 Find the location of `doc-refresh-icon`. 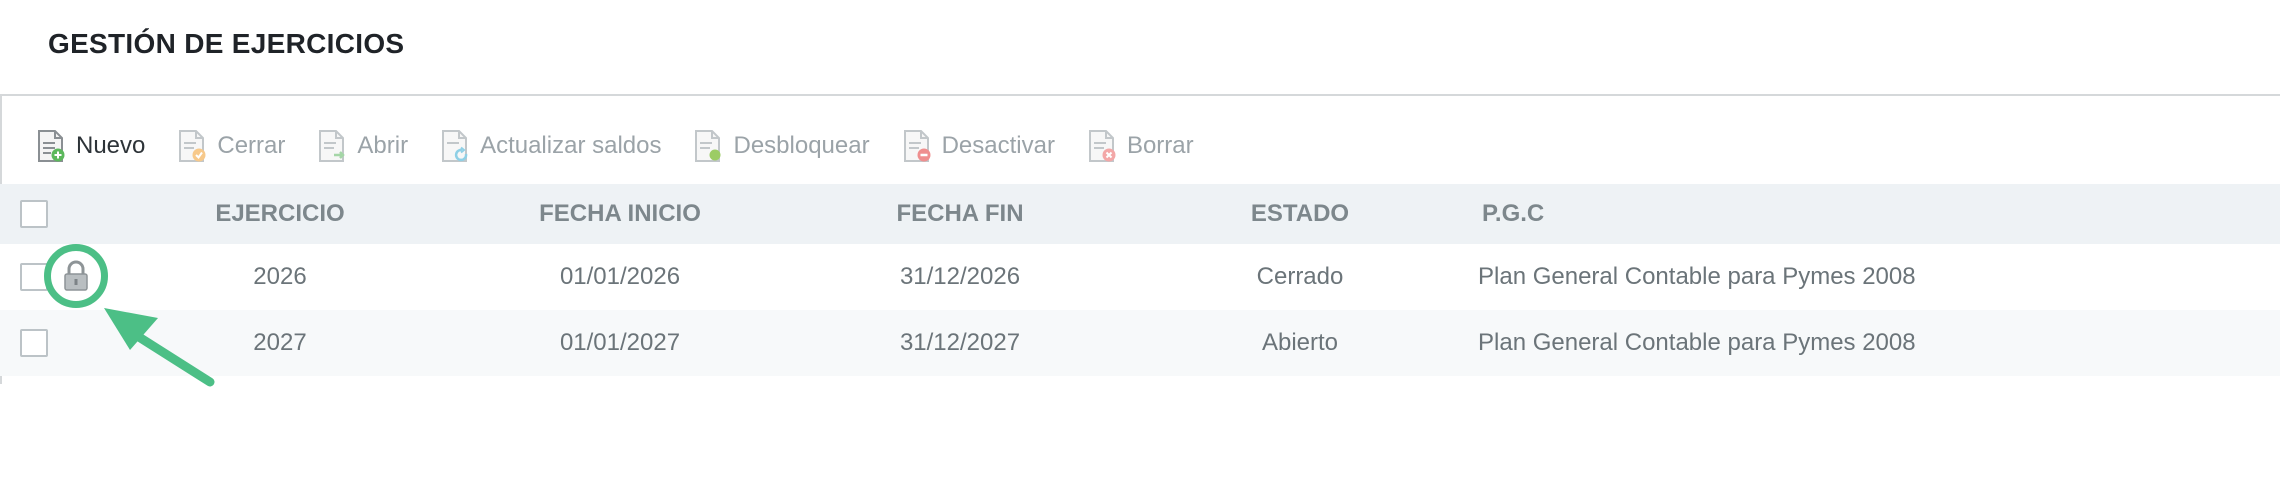

doc-refresh-icon is located at coordinates (455, 146).